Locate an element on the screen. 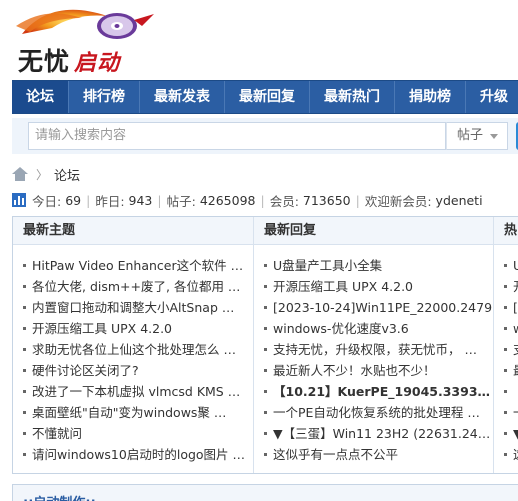 Image resolution: width=518 pixels, height=501 pixels. list-item: [2023-10-24]Win11PE_22000.2479 is located at coordinates (378, 307).